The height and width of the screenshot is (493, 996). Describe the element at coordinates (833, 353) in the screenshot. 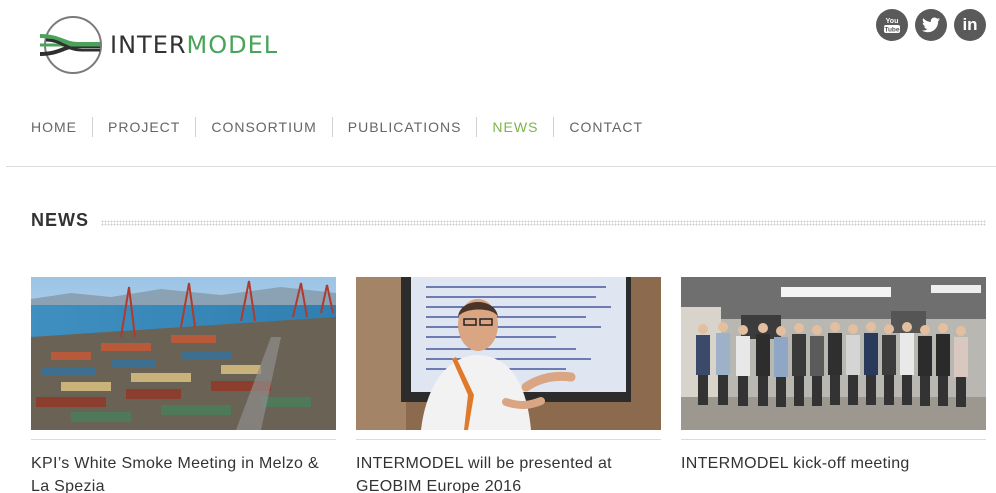

I see `news-image-group` at that location.